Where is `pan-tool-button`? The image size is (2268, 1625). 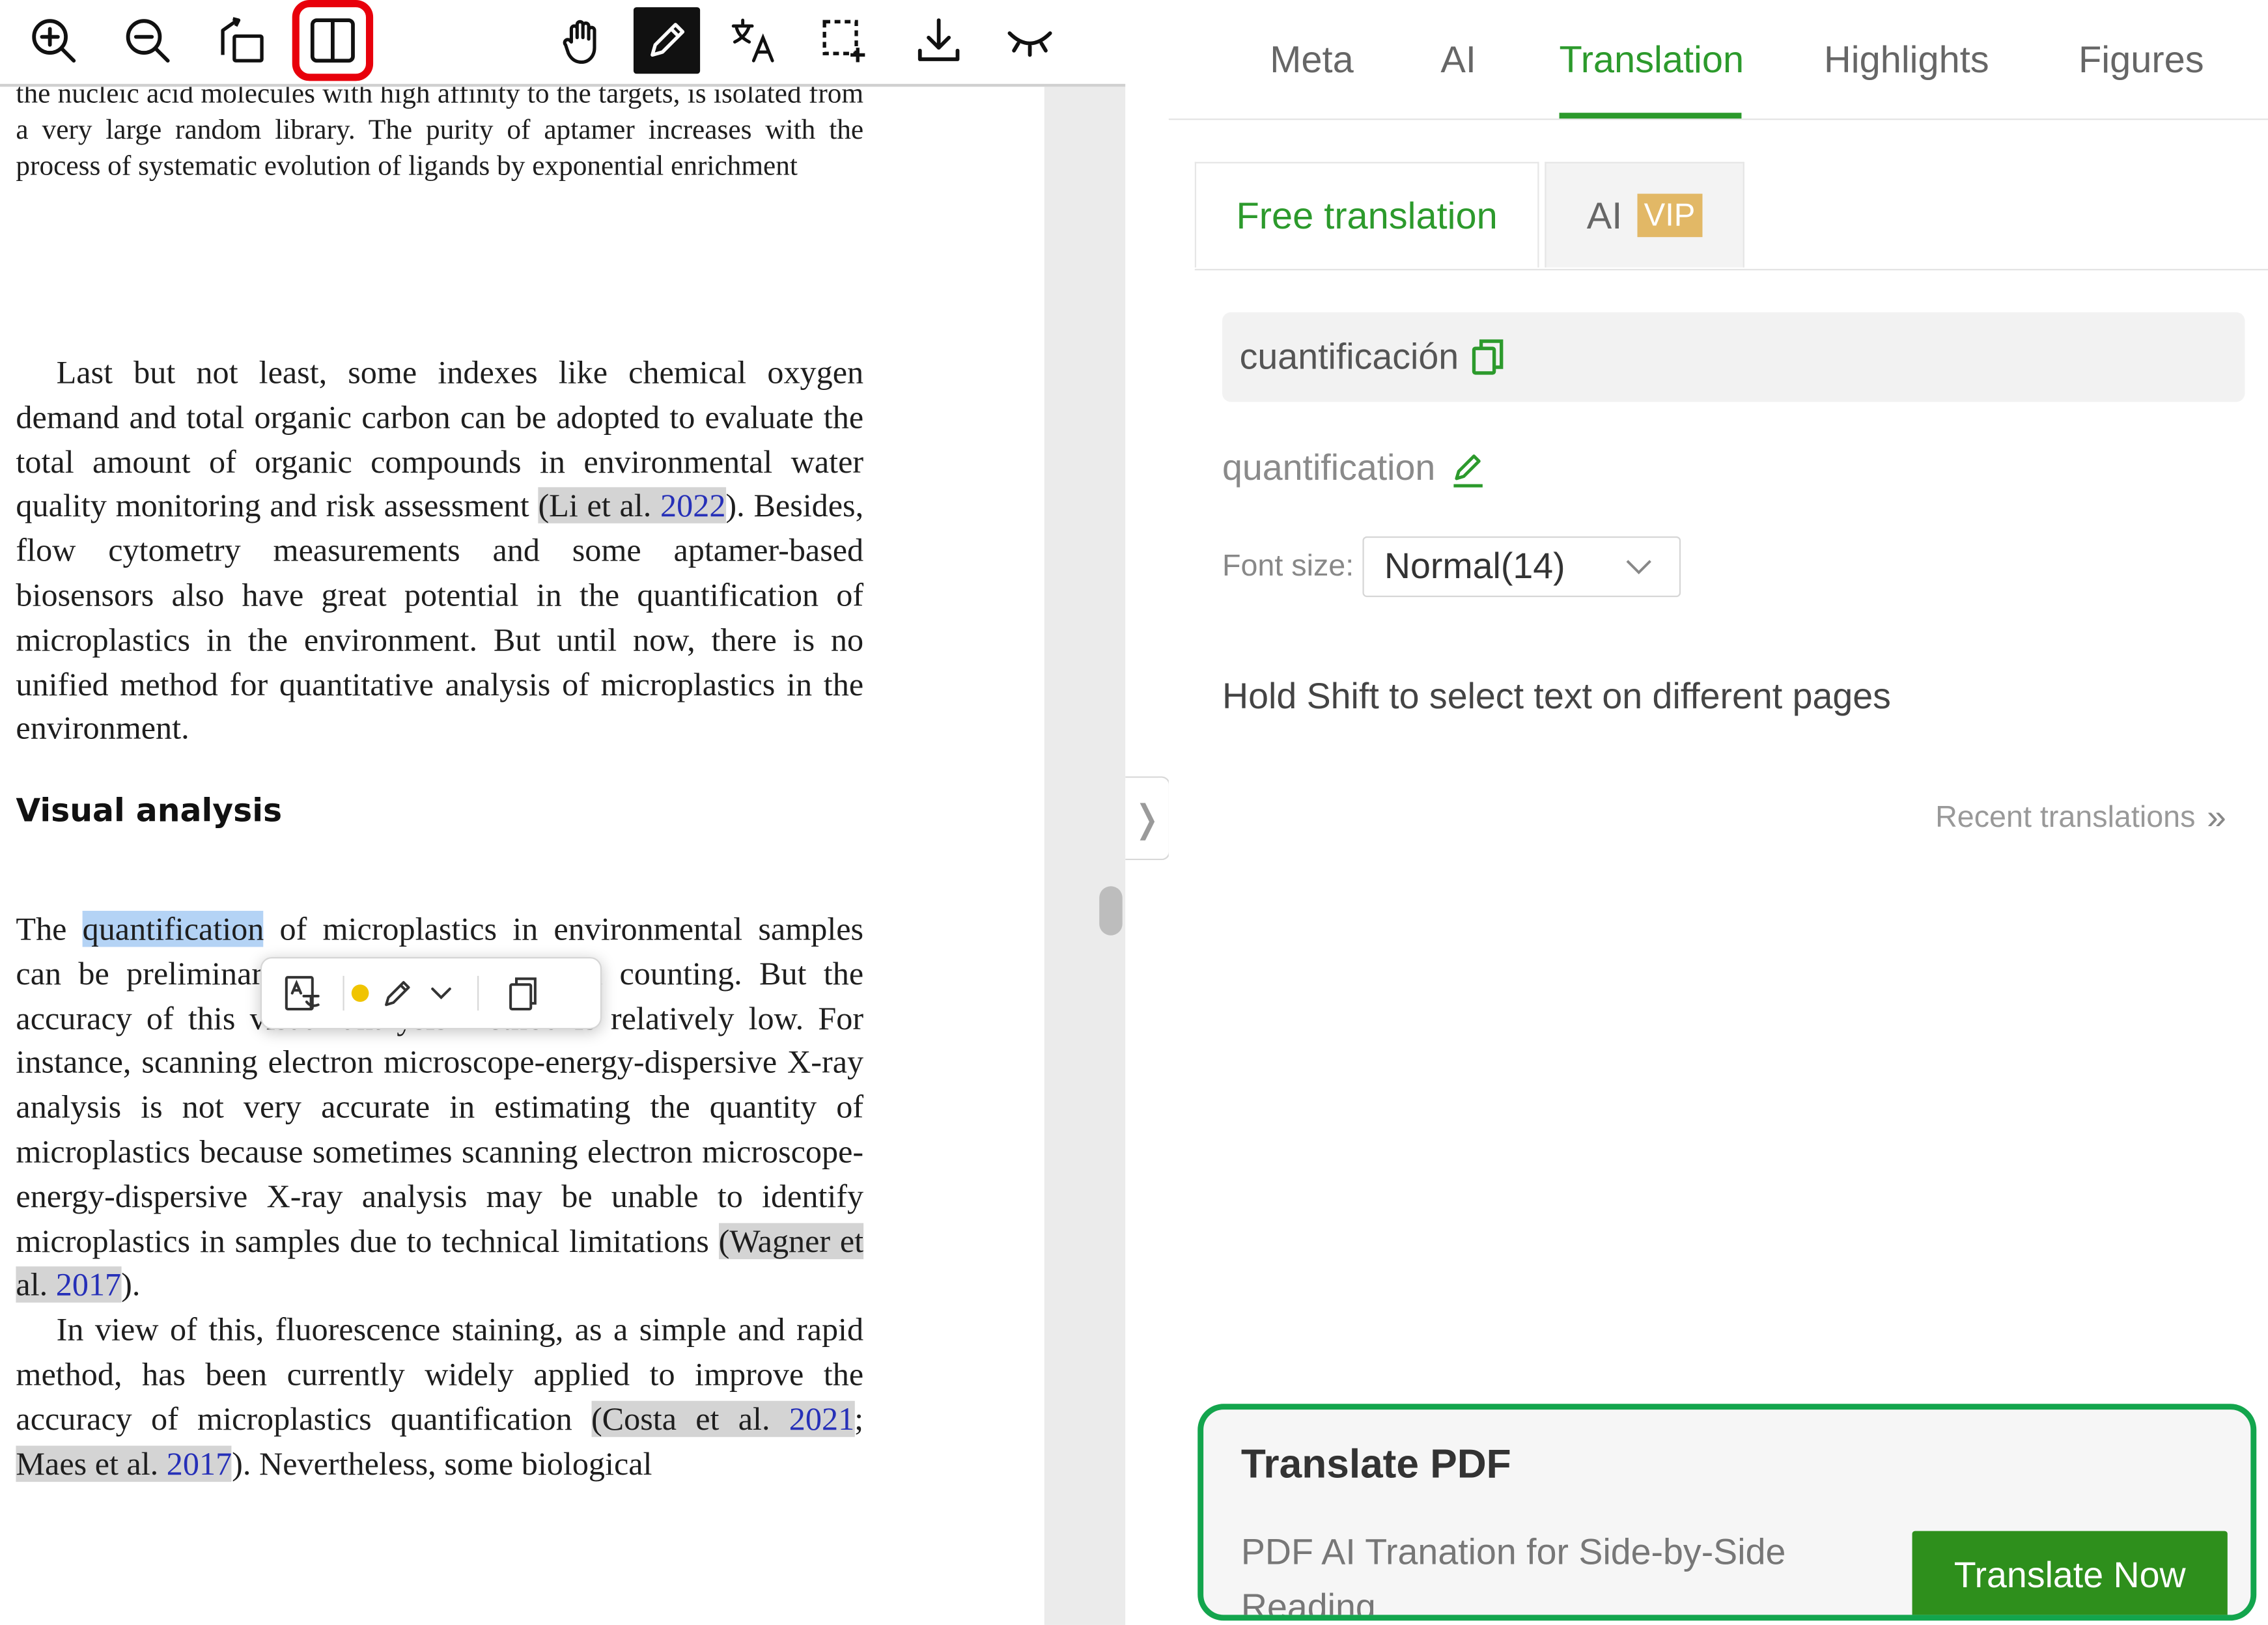 pan-tool-button is located at coordinates (583, 40).